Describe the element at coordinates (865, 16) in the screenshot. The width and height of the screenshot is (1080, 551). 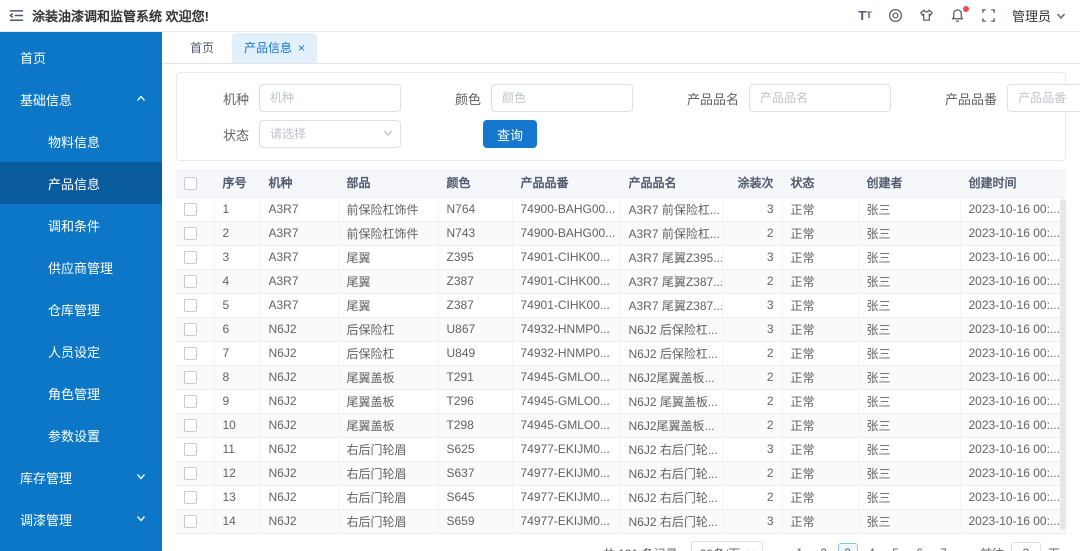
I see `font-size-icon: TT` at that location.